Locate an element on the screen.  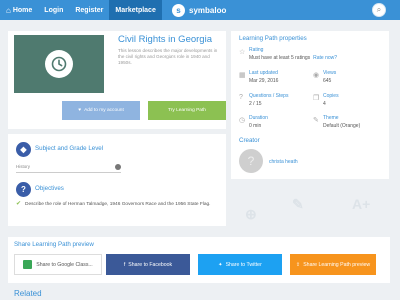
nav-marketplace: Marketplace is located at coordinates (135, 10).